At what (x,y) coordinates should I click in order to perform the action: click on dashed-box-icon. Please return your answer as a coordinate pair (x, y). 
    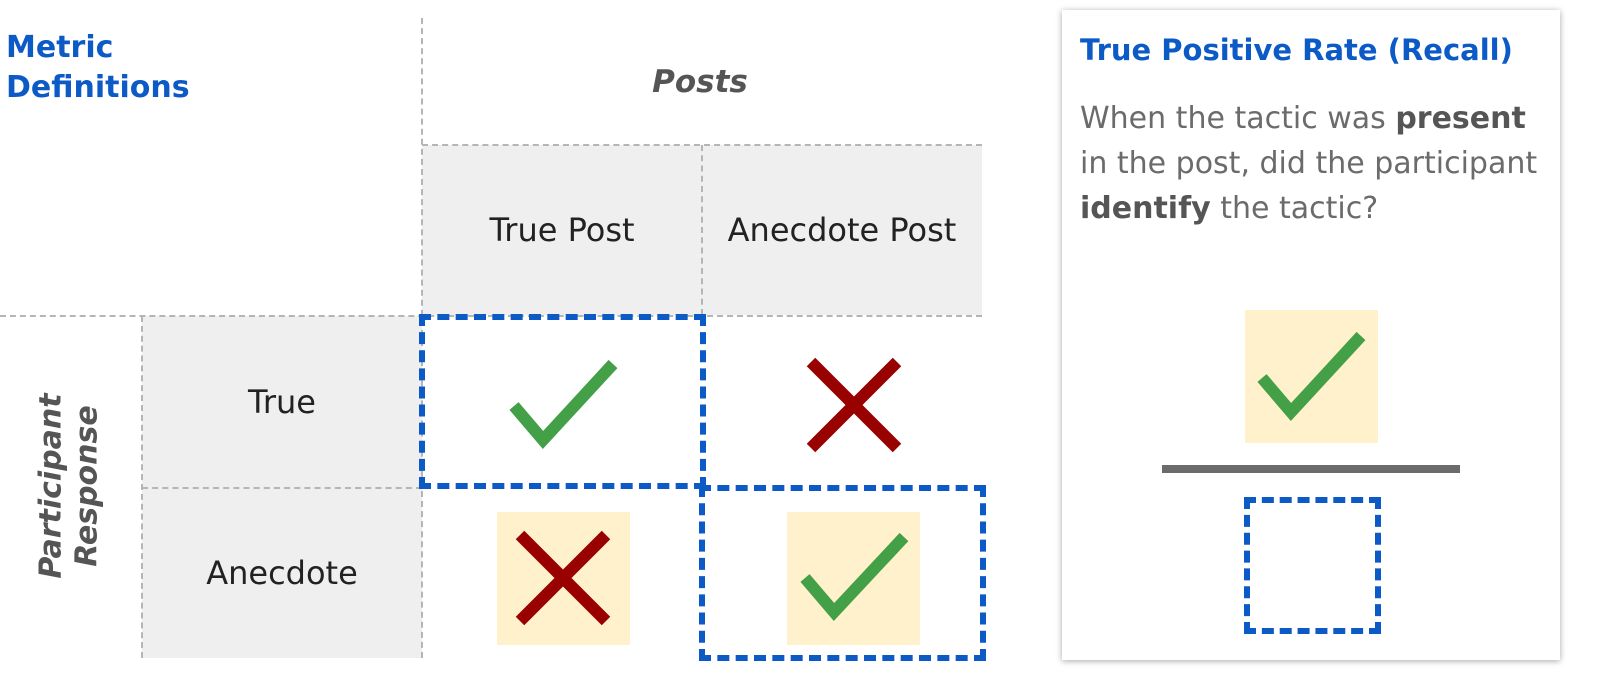
    Looking at the image, I should click on (1312, 565).